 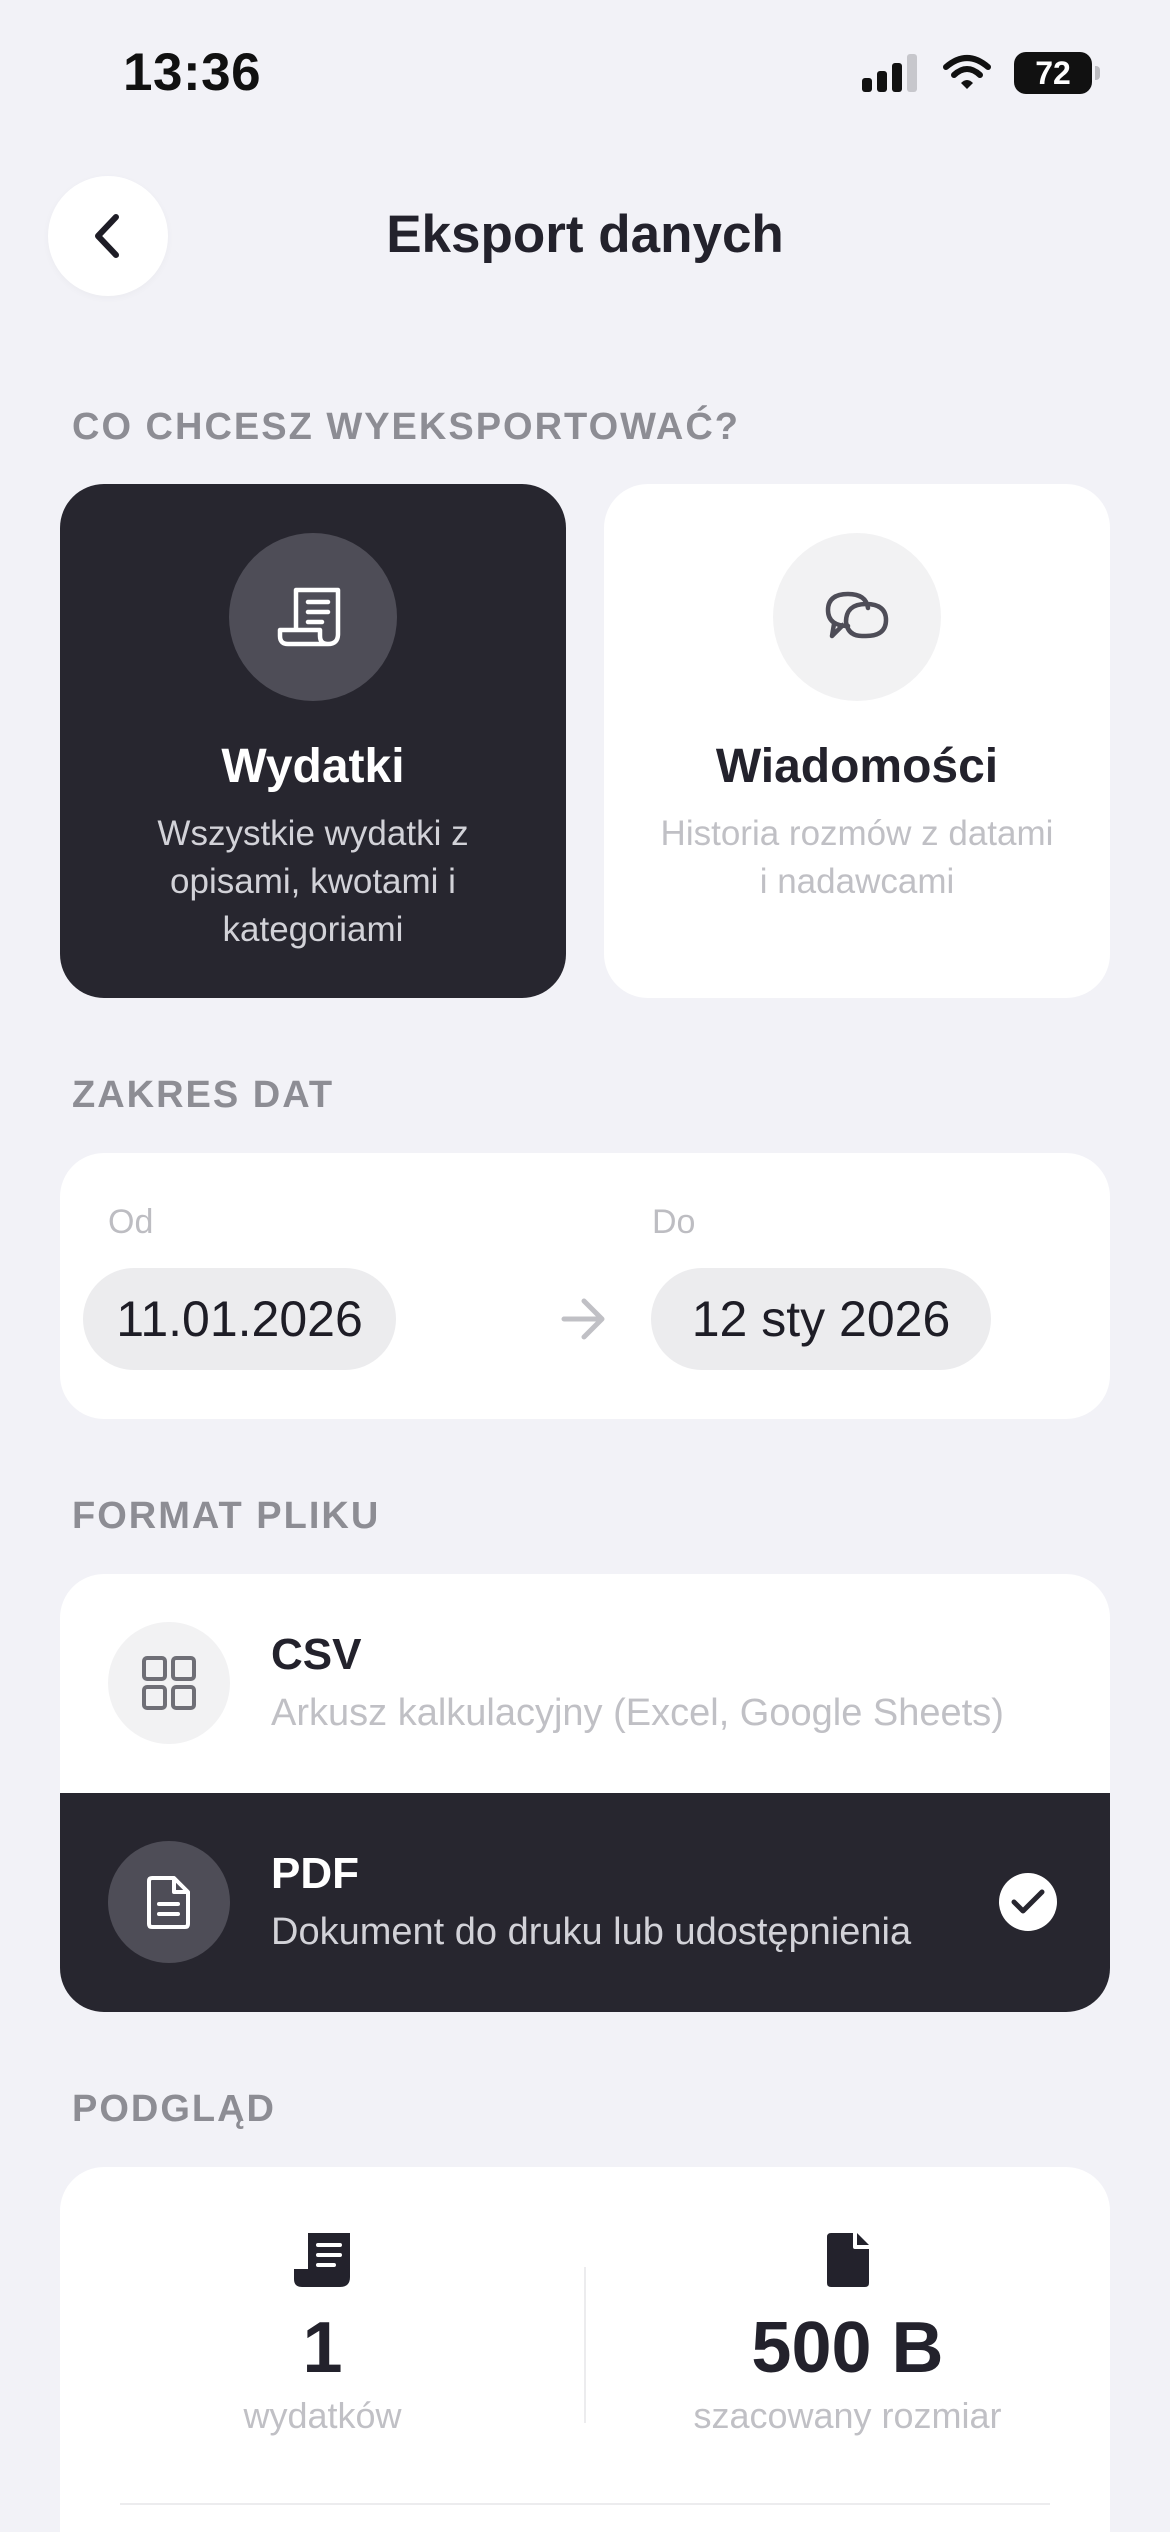 I want to click on preview-size: 500 B szacowany rozmiar, so click(x=847, y=2302).